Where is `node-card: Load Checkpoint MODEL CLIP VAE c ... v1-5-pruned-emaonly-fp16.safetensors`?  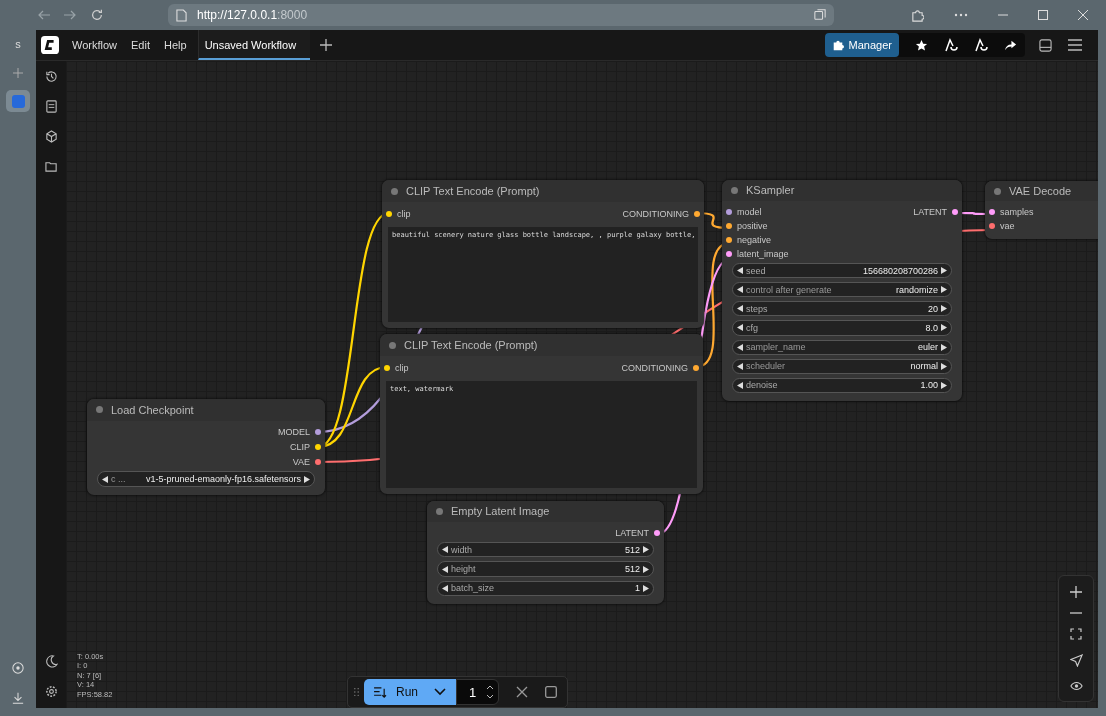
node-card: Load Checkpoint MODEL CLIP VAE c ... v1-5-pruned-emaonly-fp16.safetensors is located at coordinates (206, 447).